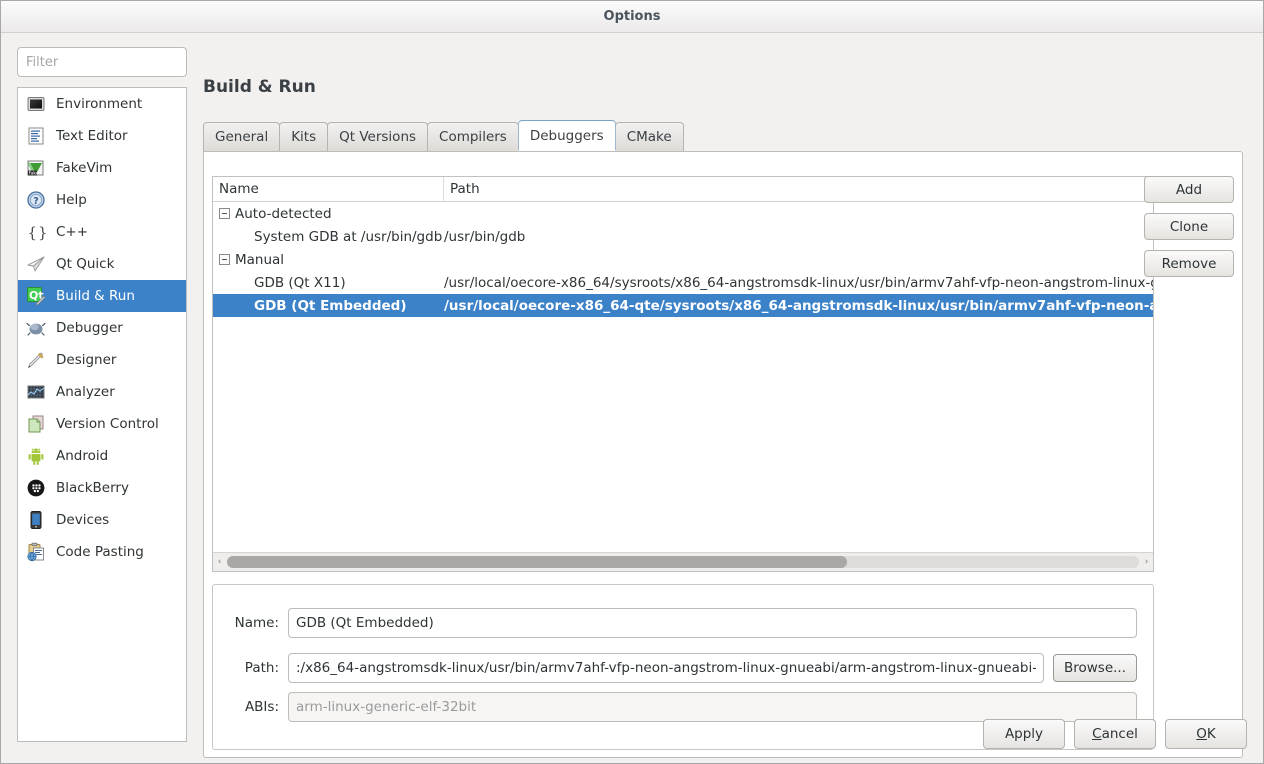  Describe the element at coordinates (102, 200) in the screenshot. I see `sidebar-item-help: ? Help` at that location.